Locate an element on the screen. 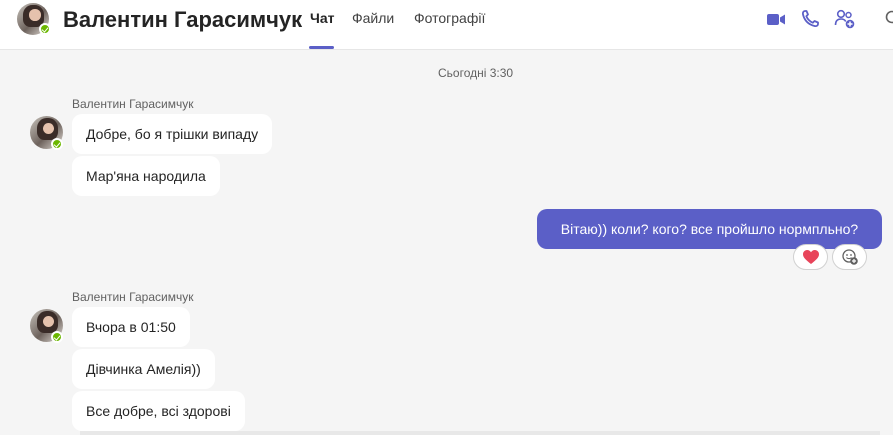 This screenshot has height=435, width=893. timestamp-divider: Сьогодні 3:30 is located at coordinates (476, 73).